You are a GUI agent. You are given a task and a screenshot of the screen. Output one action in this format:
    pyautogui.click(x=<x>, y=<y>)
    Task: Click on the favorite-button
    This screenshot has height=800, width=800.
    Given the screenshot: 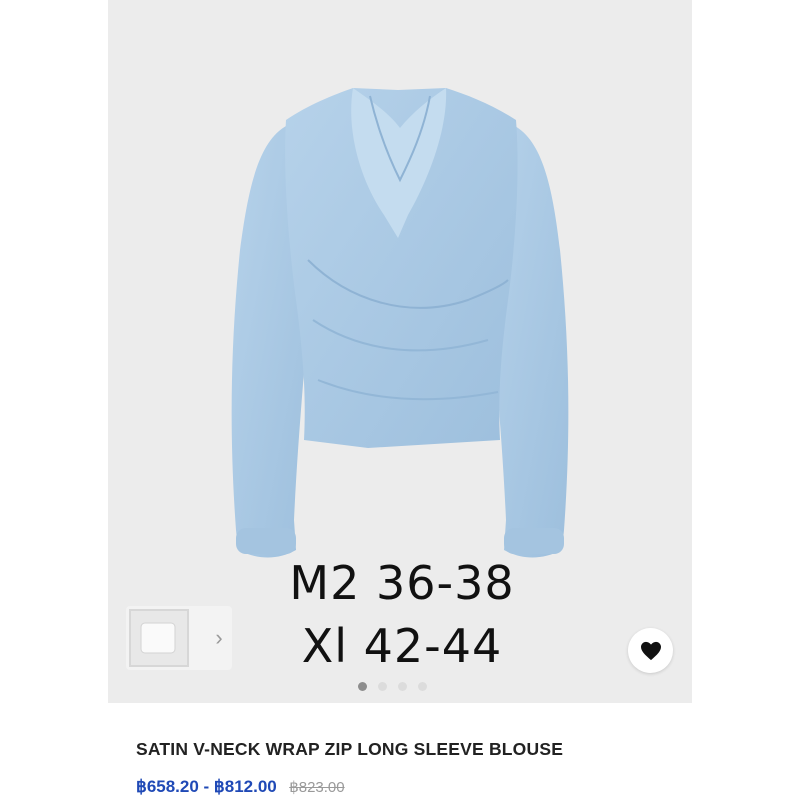 What is the action you would take?
    pyautogui.click(x=650, y=650)
    